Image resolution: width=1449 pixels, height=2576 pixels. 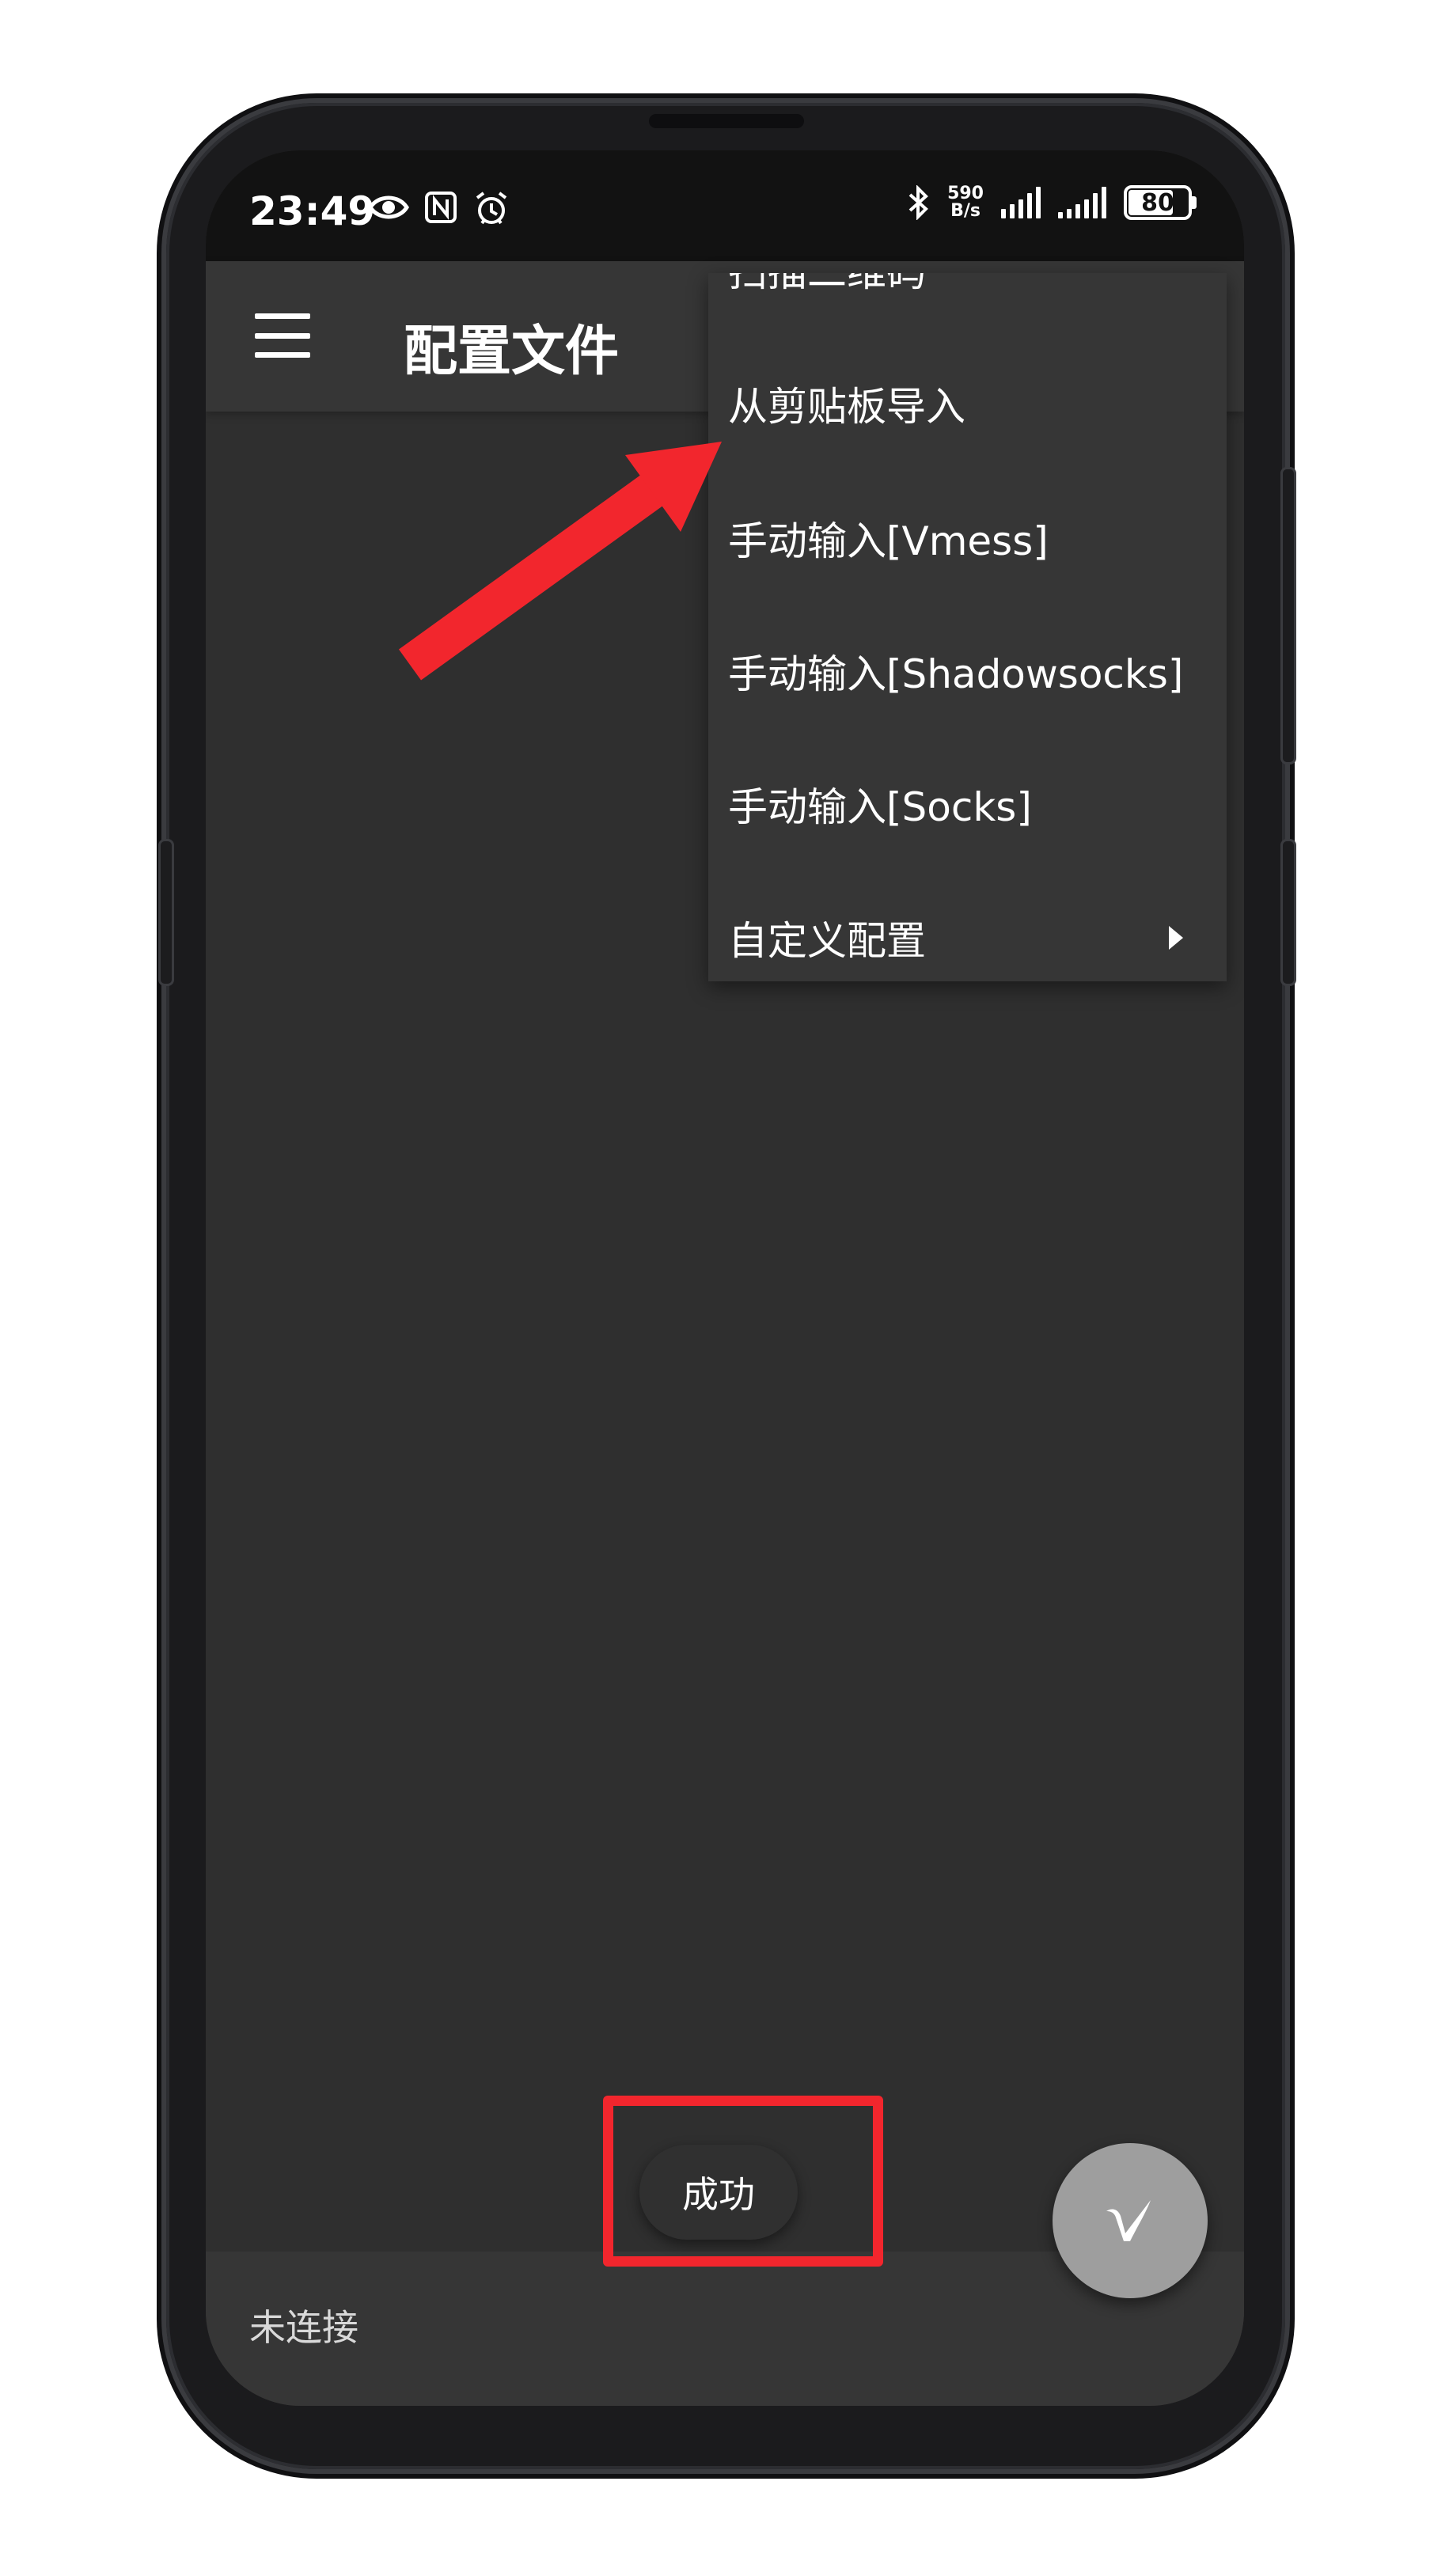 I want to click on side-key, so click(x=1288, y=912).